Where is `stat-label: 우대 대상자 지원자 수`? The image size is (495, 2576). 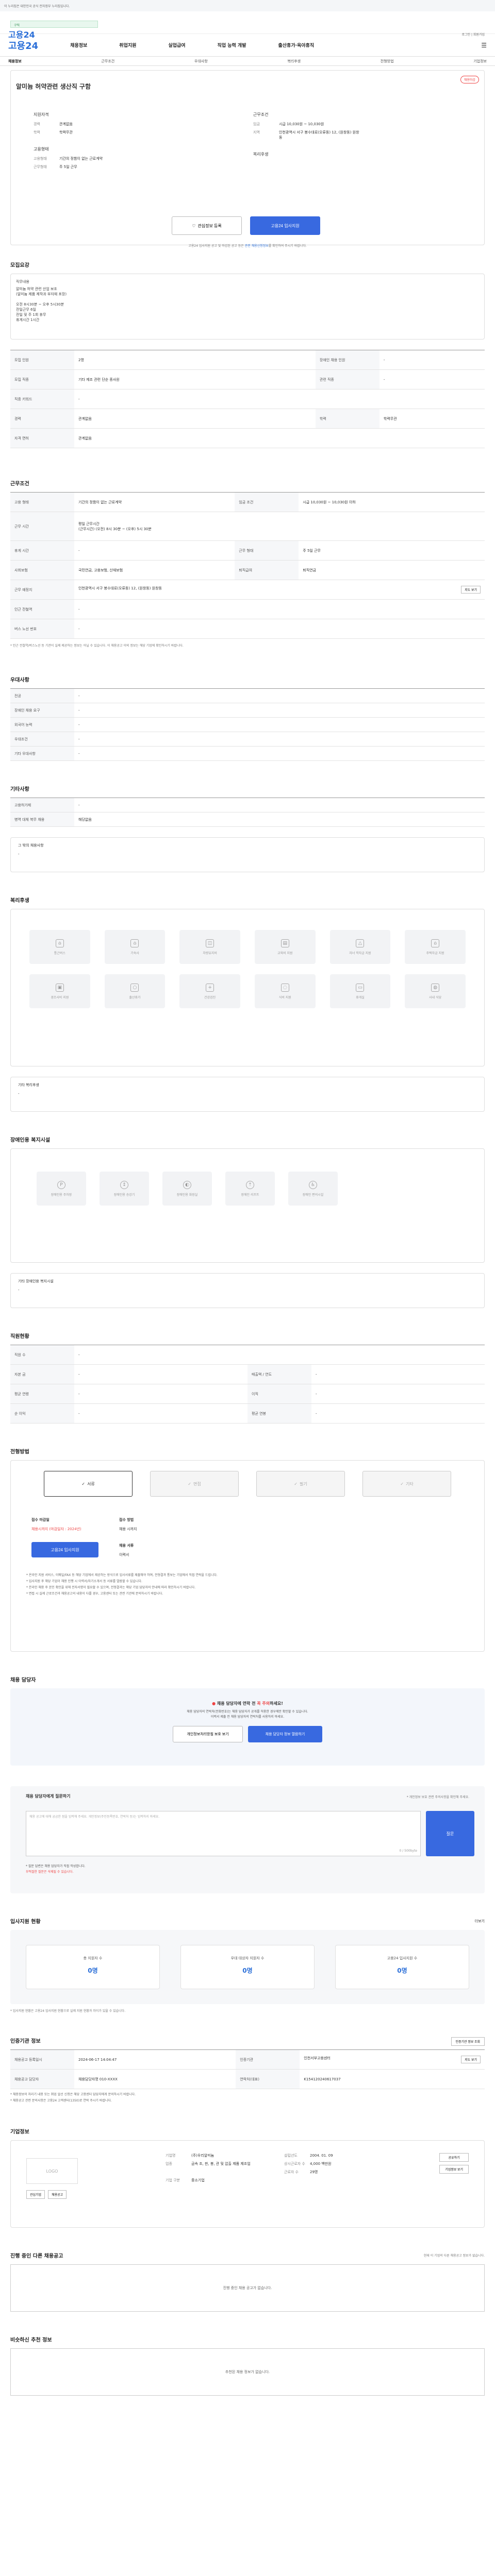 stat-label: 우대 대상자 지원자 수 is located at coordinates (247, 1958).